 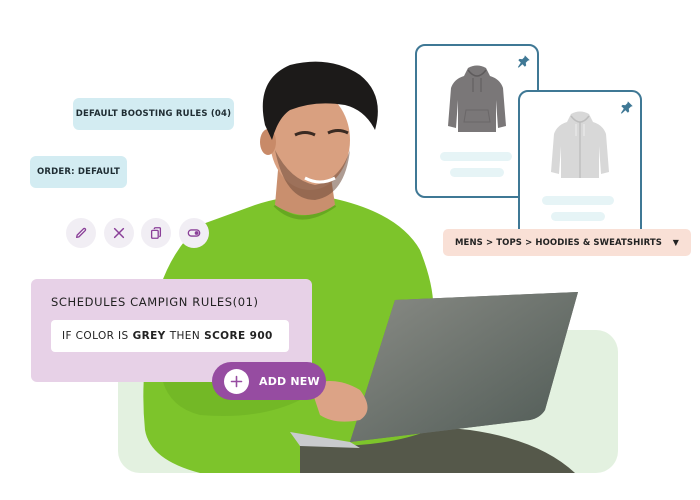 I want to click on plus-icon, so click(x=236, y=381).